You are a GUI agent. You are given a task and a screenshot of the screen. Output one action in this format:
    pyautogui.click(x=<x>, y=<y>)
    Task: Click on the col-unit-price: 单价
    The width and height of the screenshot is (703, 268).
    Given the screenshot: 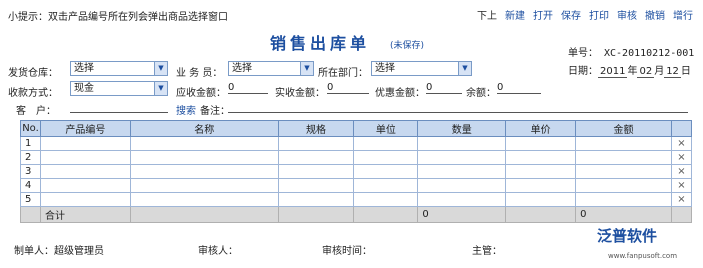 What is the action you would take?
    pyautogui.click(x=541, y=128)
    